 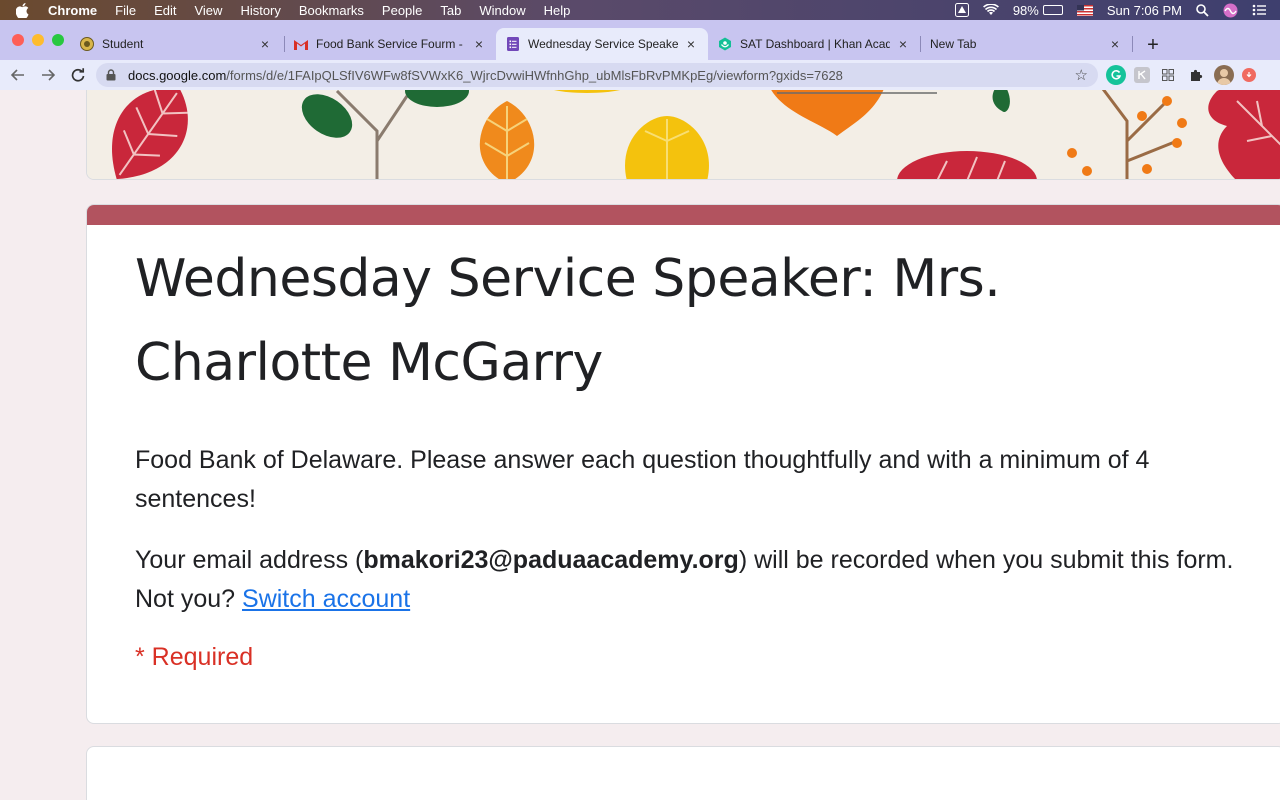 I want to click on menu-edit: Edit, so click(x=165, y=10).